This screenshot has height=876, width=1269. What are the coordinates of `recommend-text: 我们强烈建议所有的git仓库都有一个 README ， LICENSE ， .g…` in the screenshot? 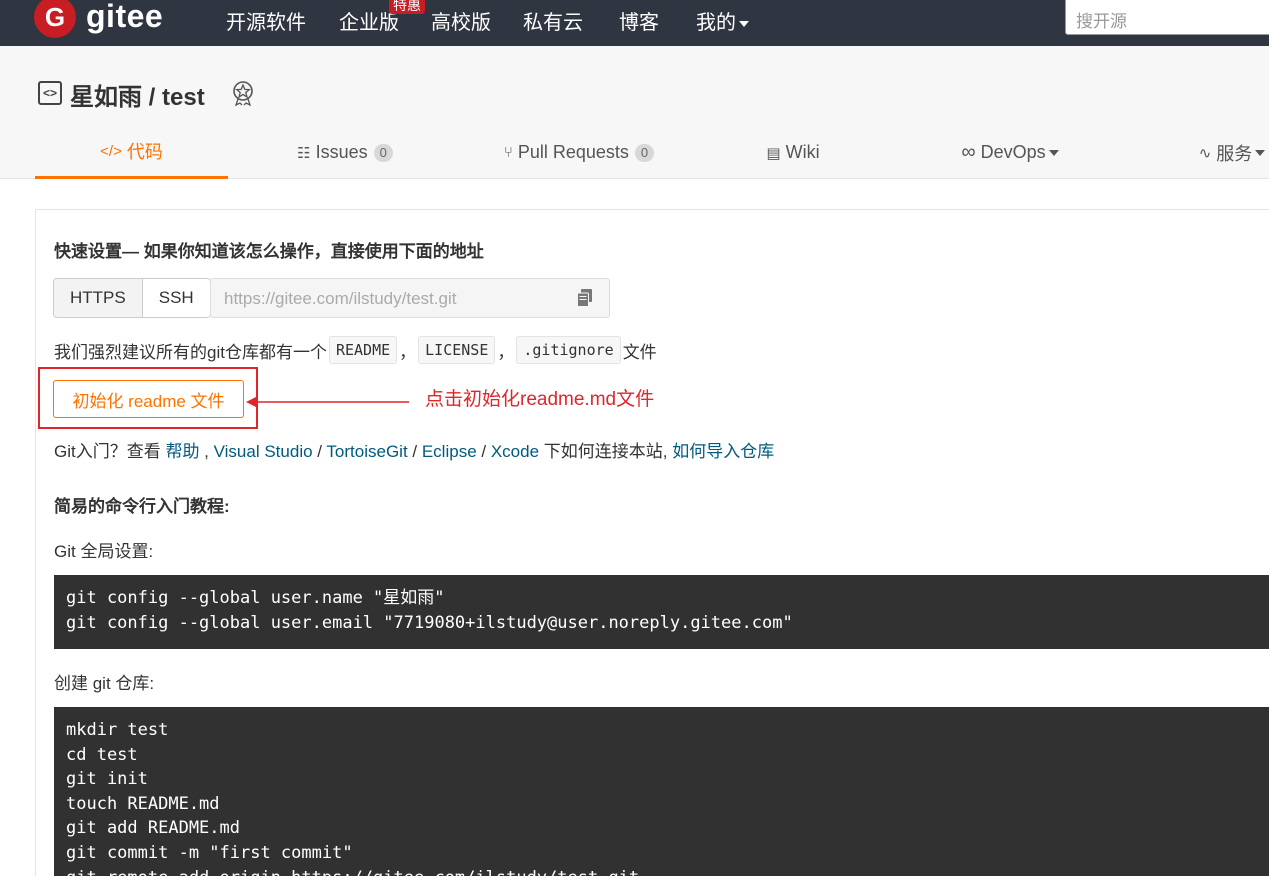 It's located at (355, 350).